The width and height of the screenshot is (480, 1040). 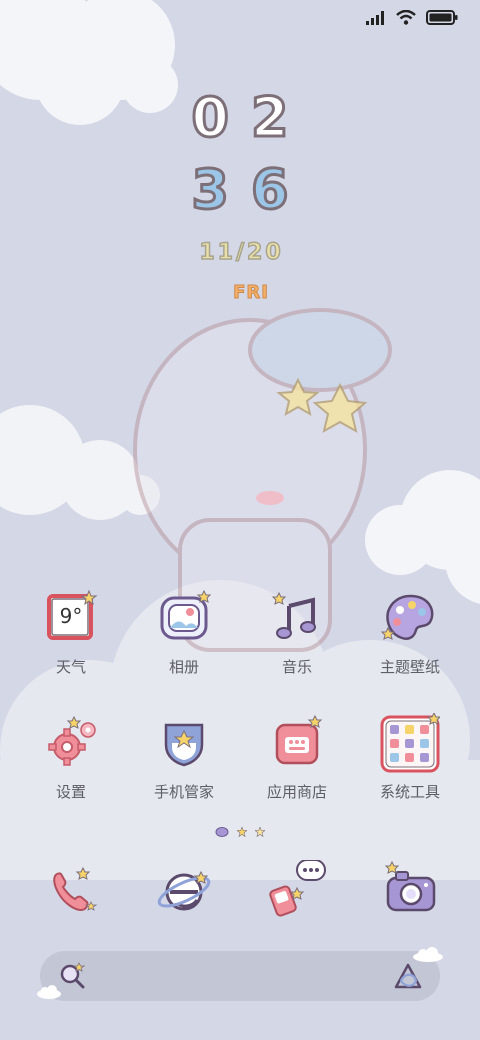 I want to click on app-label: 主题壁纸, so click(x=409, y=667).